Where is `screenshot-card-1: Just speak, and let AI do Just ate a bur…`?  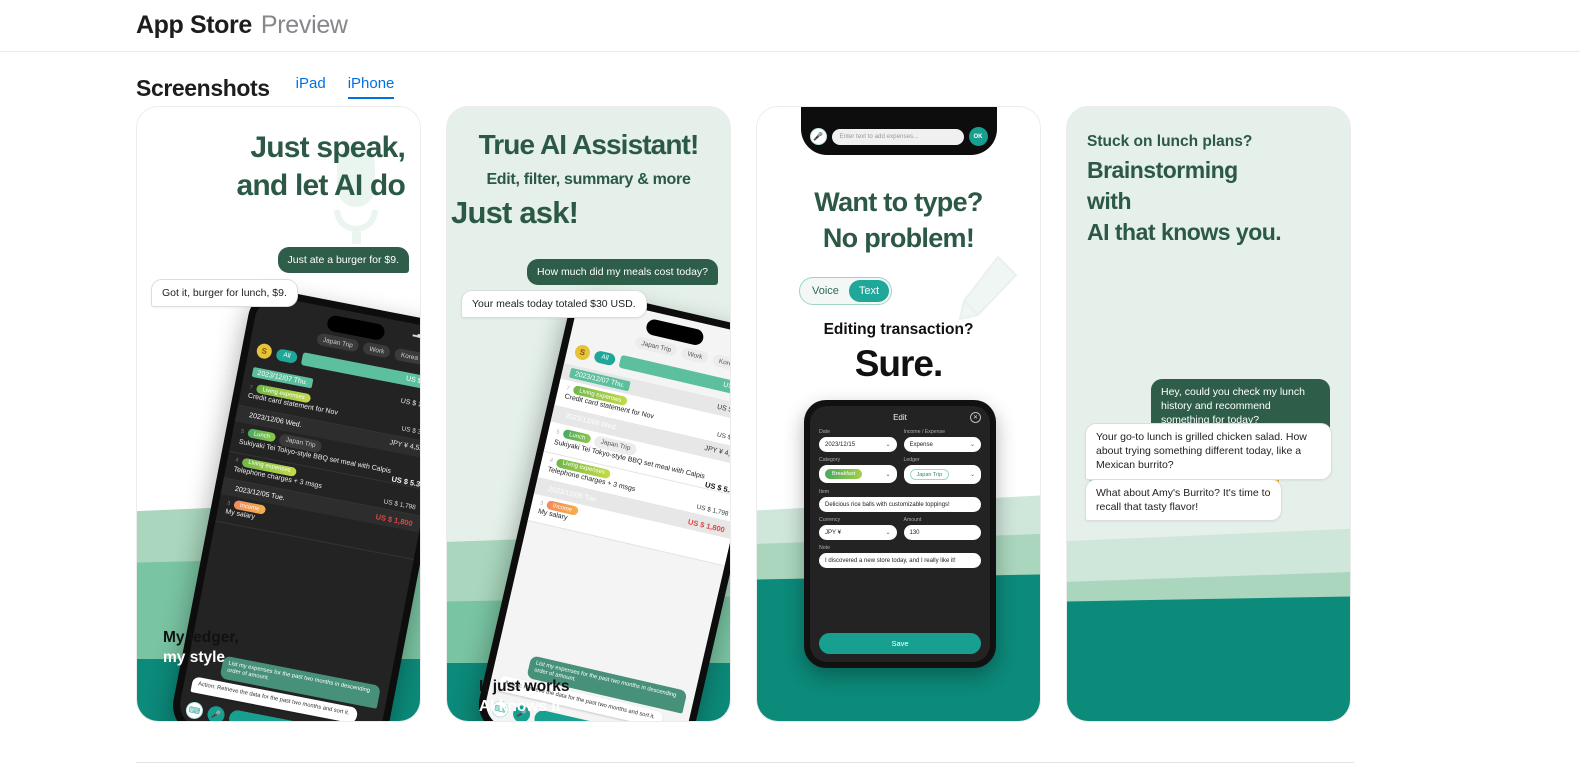
screenshot-card-1: Just speak, and let AI do Just ate a bur… is located at coordinates (278, 414).